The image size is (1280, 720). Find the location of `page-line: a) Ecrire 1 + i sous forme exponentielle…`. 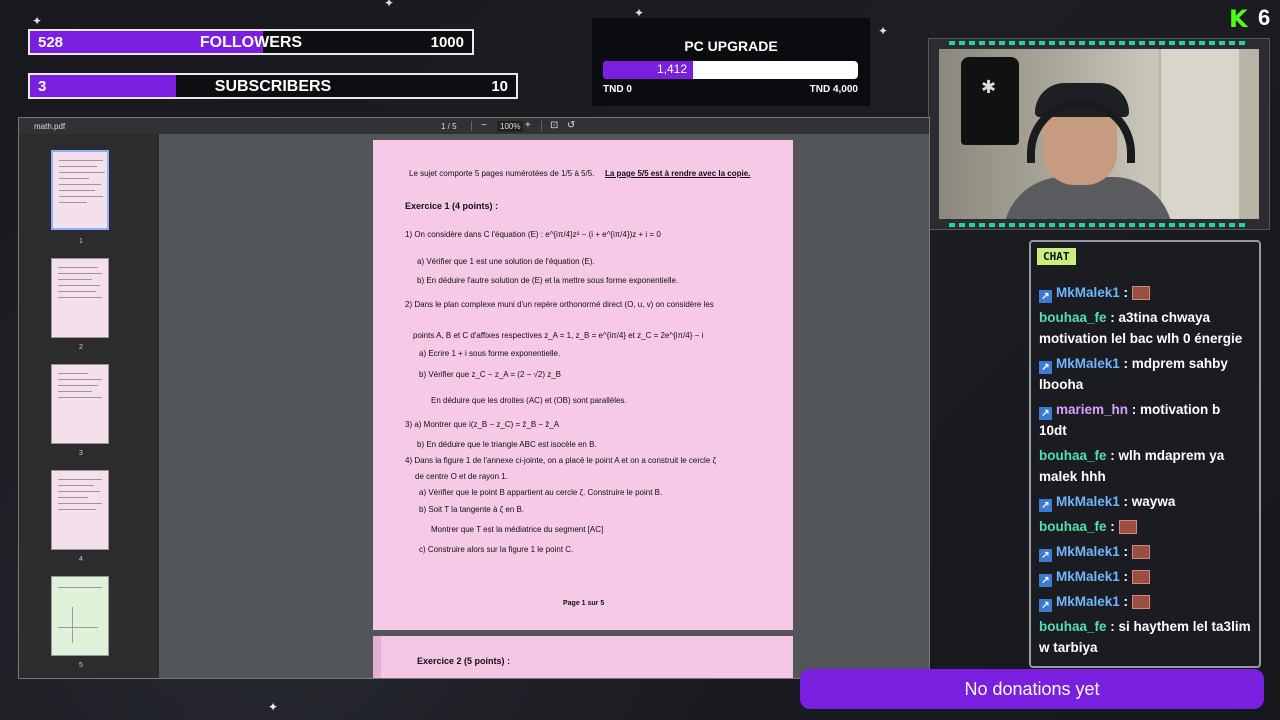

page-line: a) Ecrire 1 + i sous forme exponentielle… is located at coordinates (490, 353).